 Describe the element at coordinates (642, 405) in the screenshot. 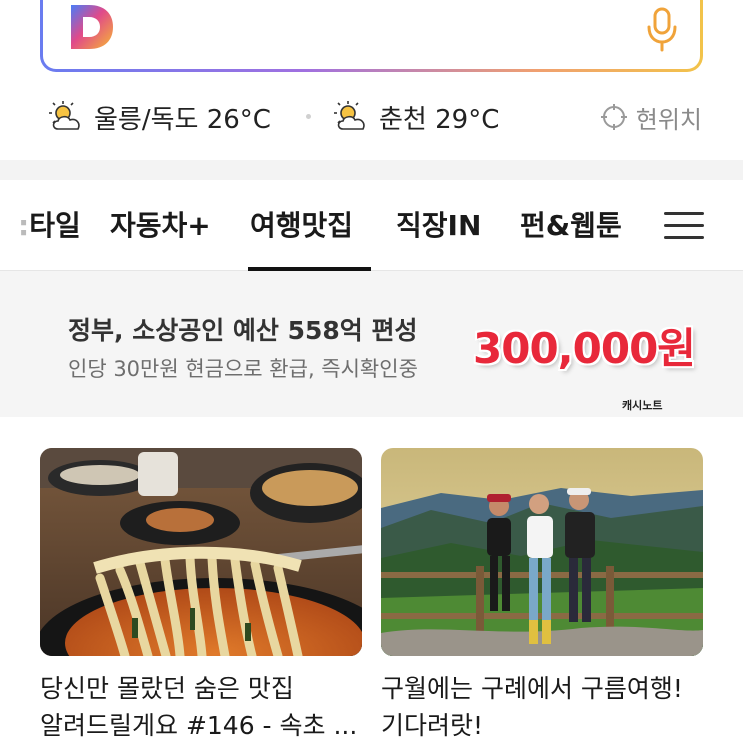

I see `ad-brand: 캐시노트` at that location.